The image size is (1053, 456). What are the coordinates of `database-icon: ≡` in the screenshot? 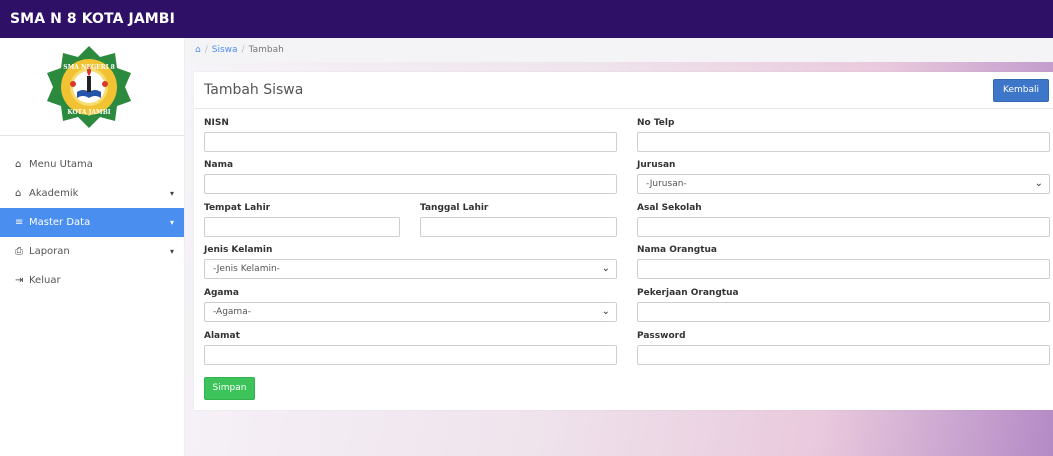 It's located at (19, 222).